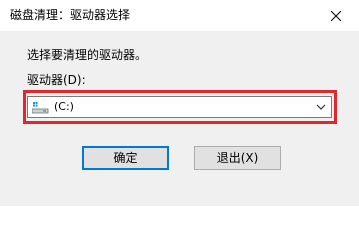 This screenshot has height=240, width=359. I want to click on instruction-text: 选择要清理的驱动器。, so click(87, 55).